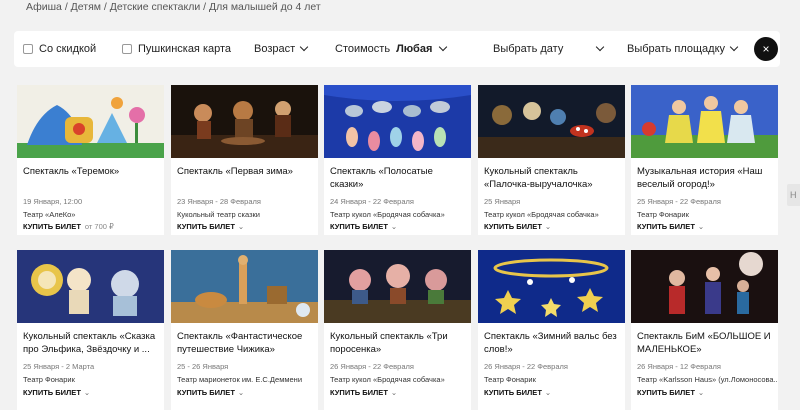 This screenshot has width=800, height=410. Describe the element at coordinates (526, 366) in the screenshot. I see `event-date: 26 Января - 22 Февраля` at that location.